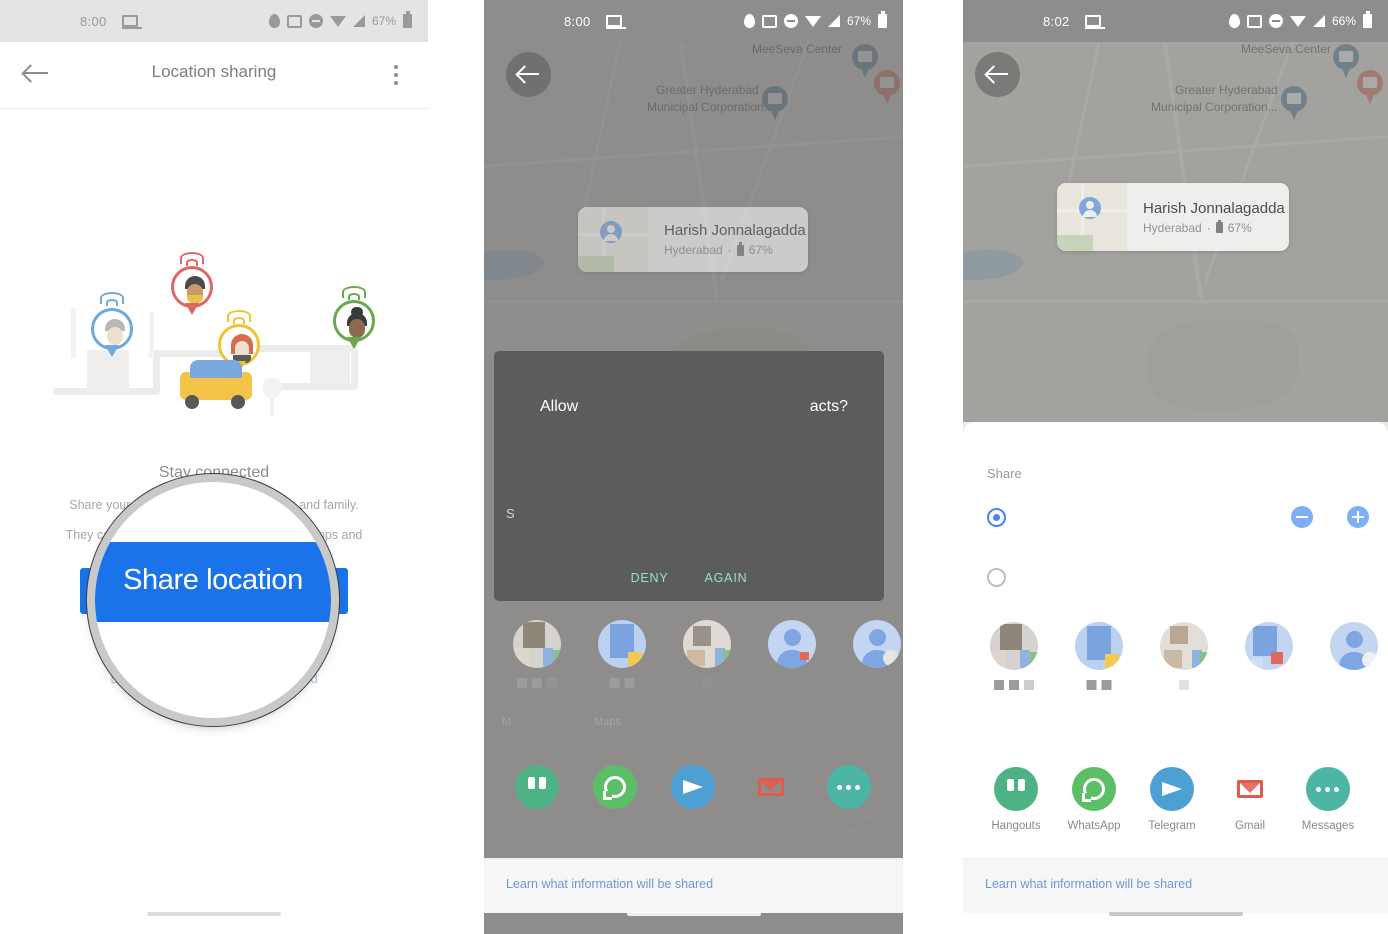  I want to click on app-label: P, so click(895, 824).